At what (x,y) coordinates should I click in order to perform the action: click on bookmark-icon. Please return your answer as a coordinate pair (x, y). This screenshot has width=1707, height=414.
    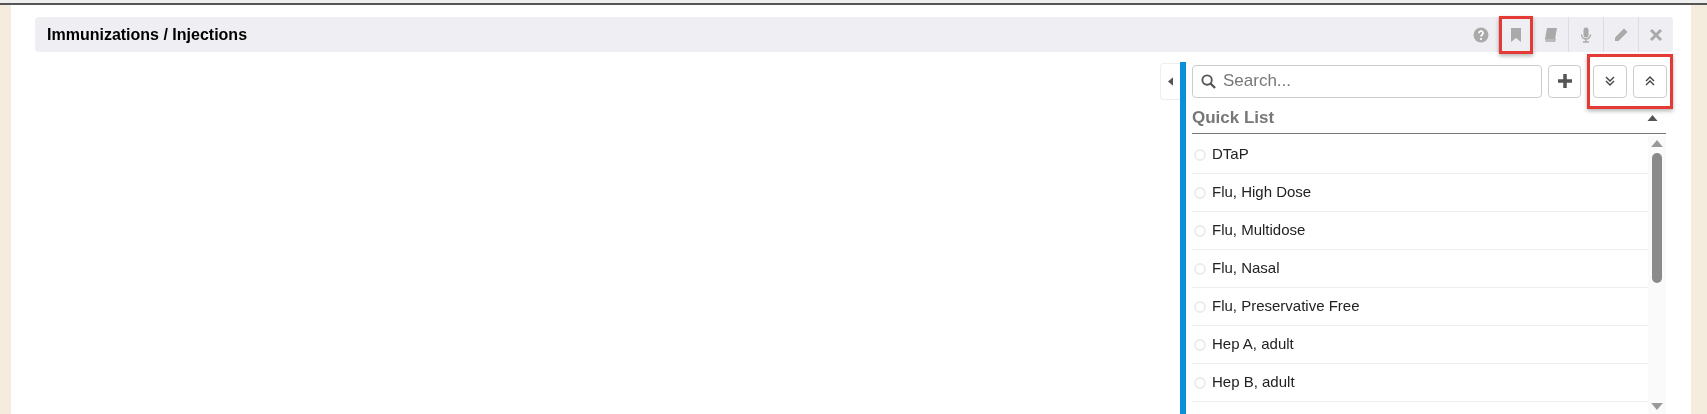
    Looking at the image, I should click on (1516, 34).